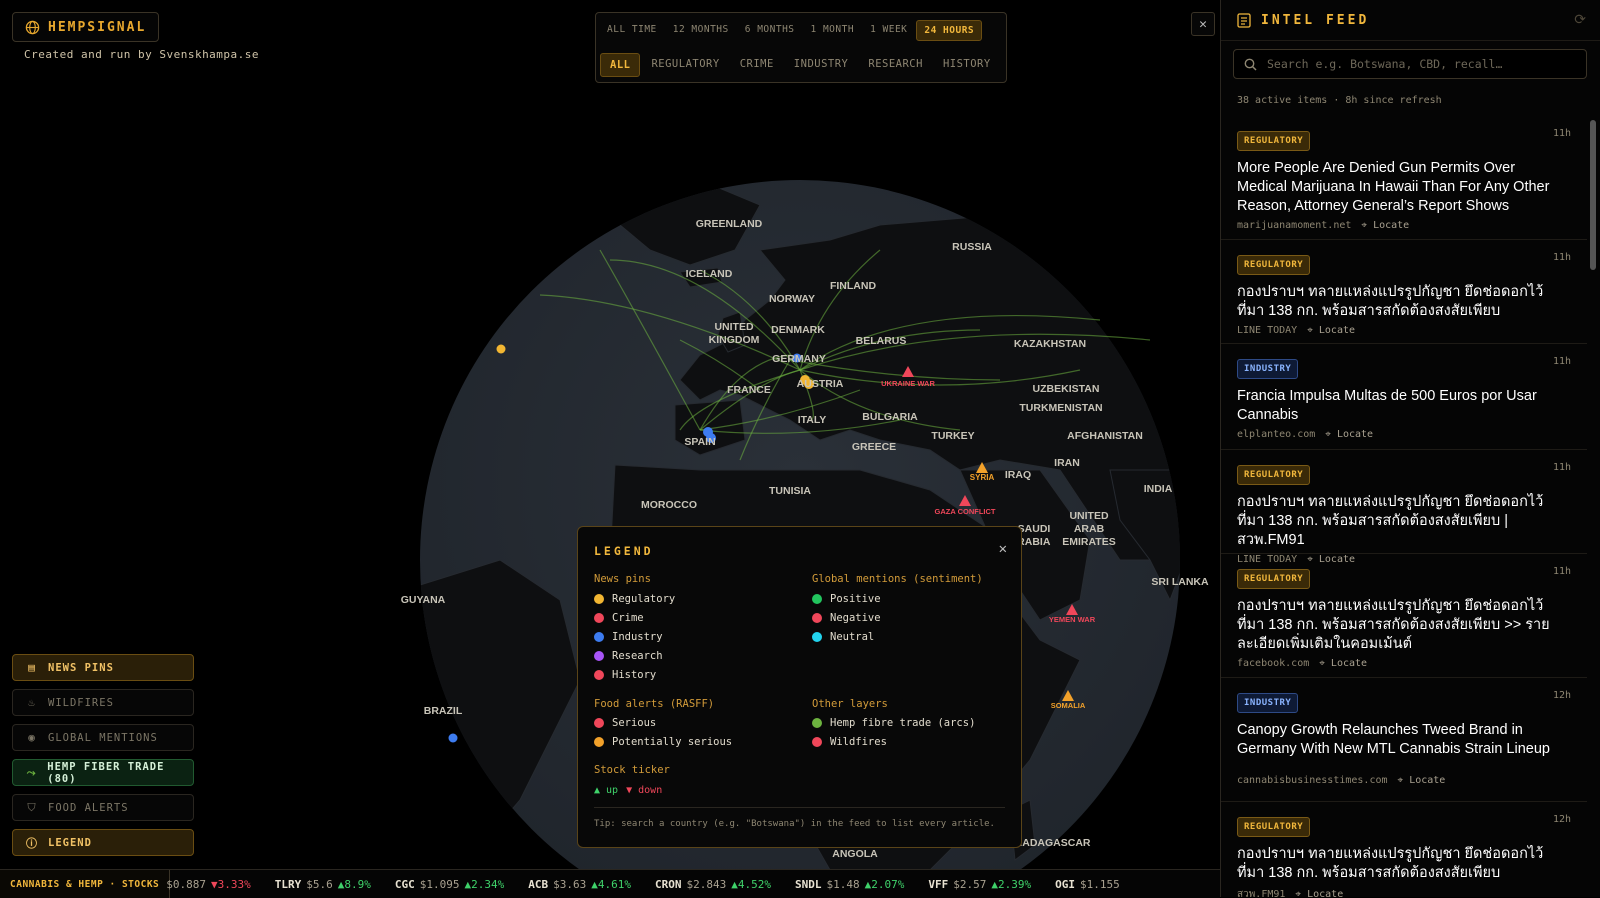  Describe the element at coordinates (103, 702) in the screenshot. I see `layer-wildfires-button: ♨ WILDFIRES` at that location.